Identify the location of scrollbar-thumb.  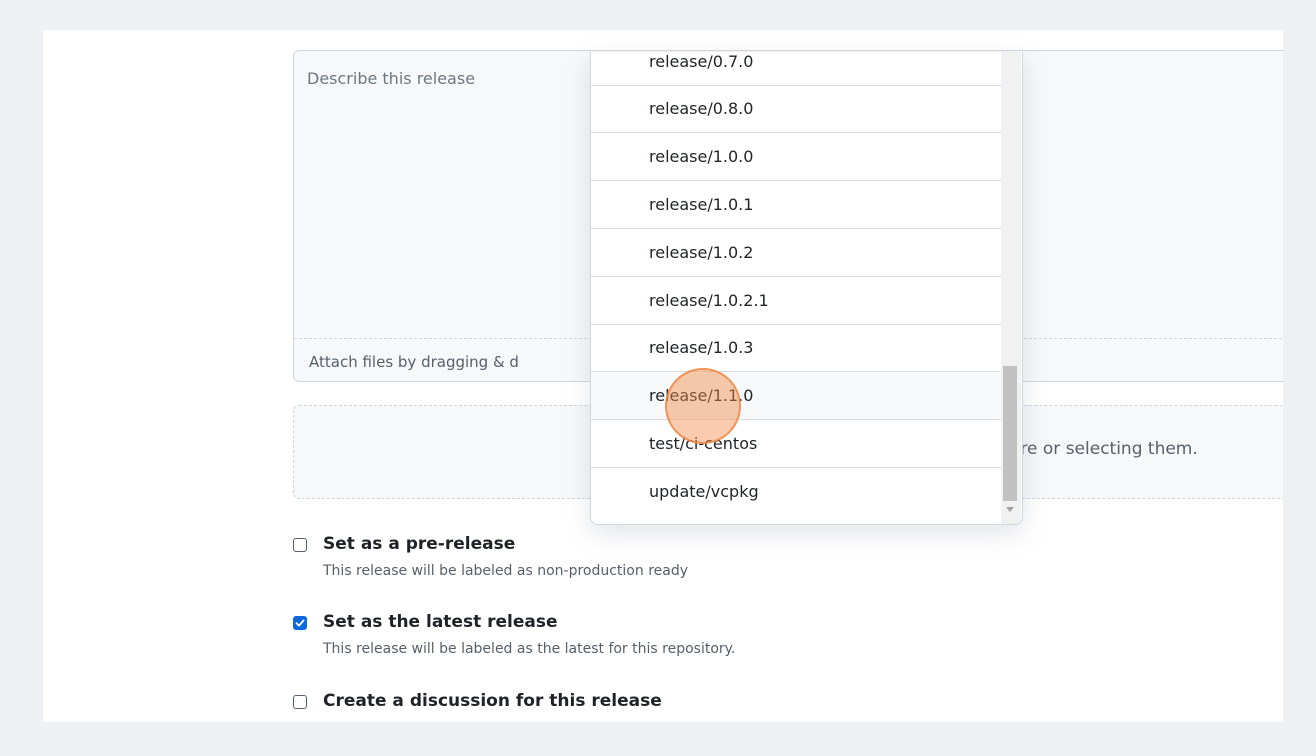
(1010, 433).